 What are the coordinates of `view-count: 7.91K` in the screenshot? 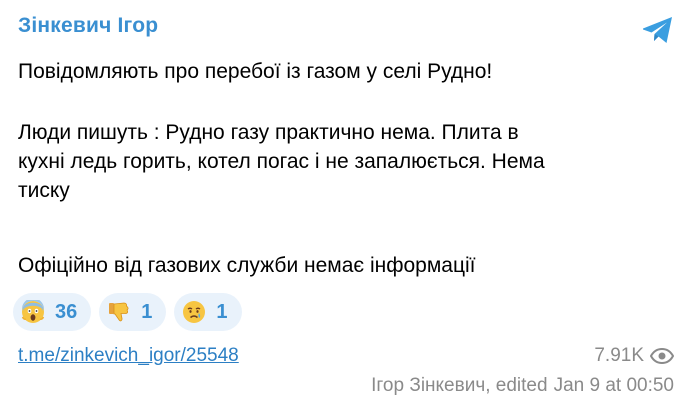 It's located at (619, 355).